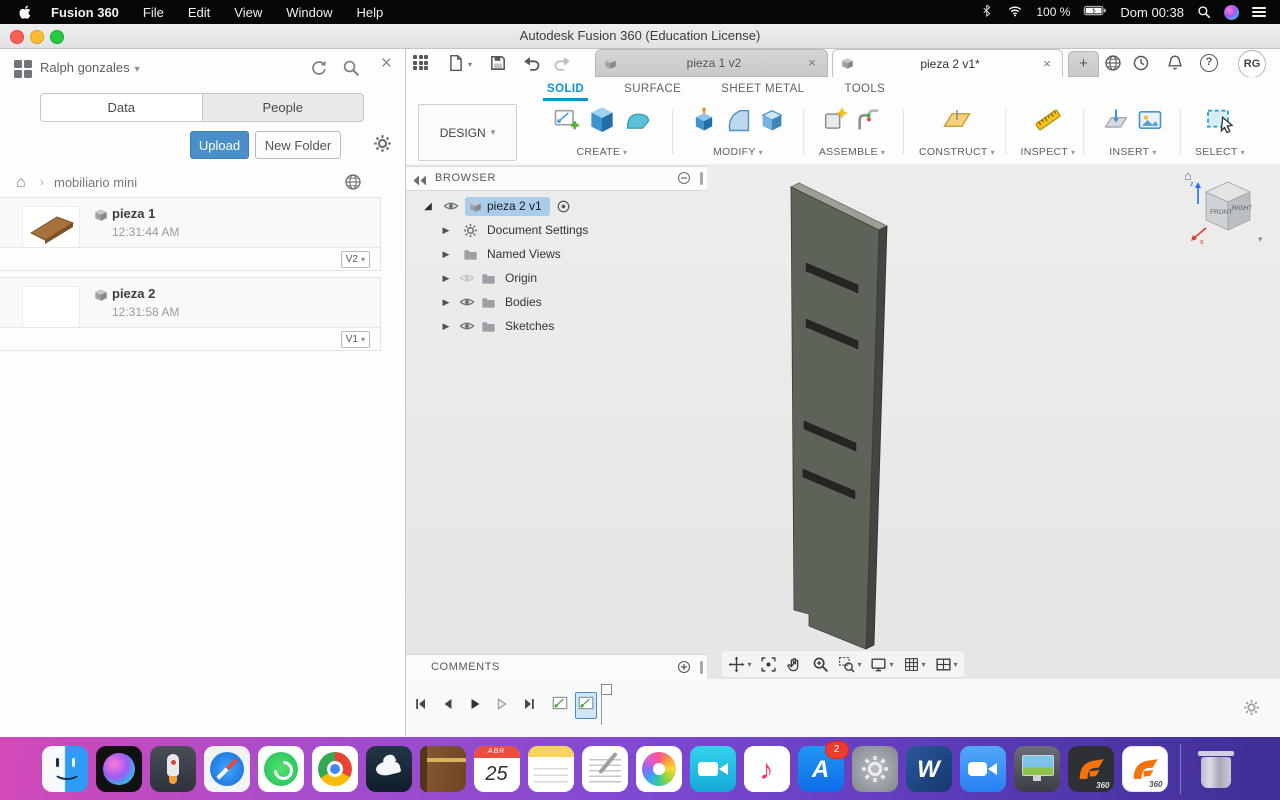  What do you see at coordinates (794, 664) in the screenshot?
I see `pan-hand-icon` at bounding box center [794, 664].